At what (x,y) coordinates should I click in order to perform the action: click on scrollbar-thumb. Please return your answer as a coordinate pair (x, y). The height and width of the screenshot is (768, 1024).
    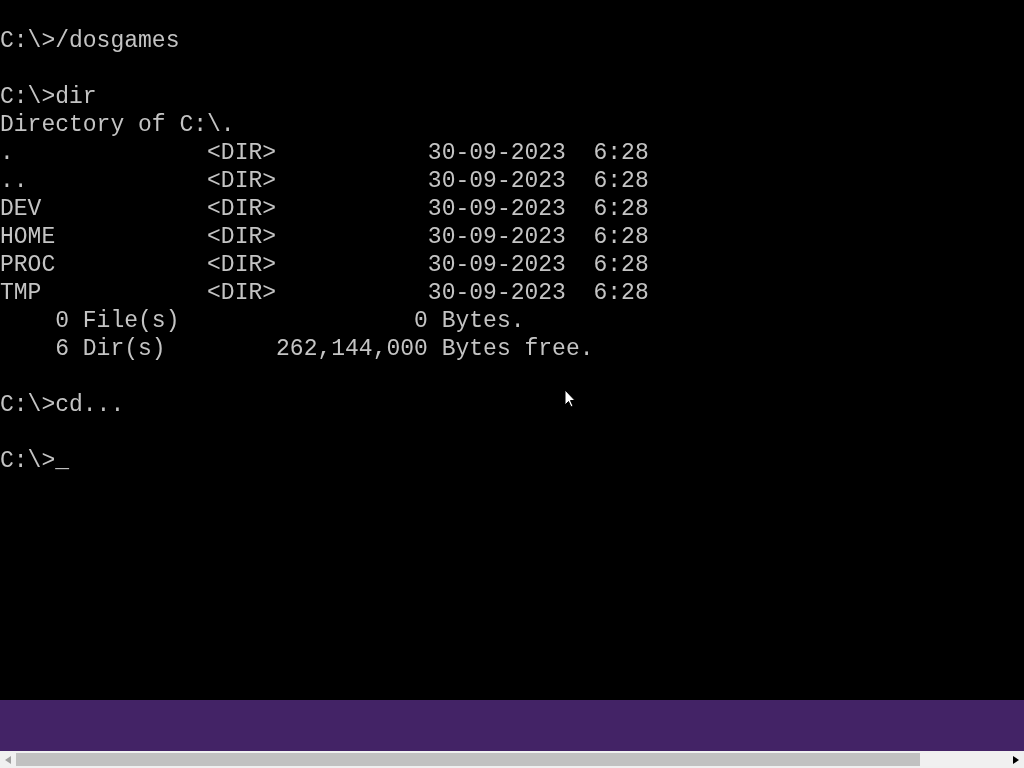
    Looking at the image, I should click on (468, 759).